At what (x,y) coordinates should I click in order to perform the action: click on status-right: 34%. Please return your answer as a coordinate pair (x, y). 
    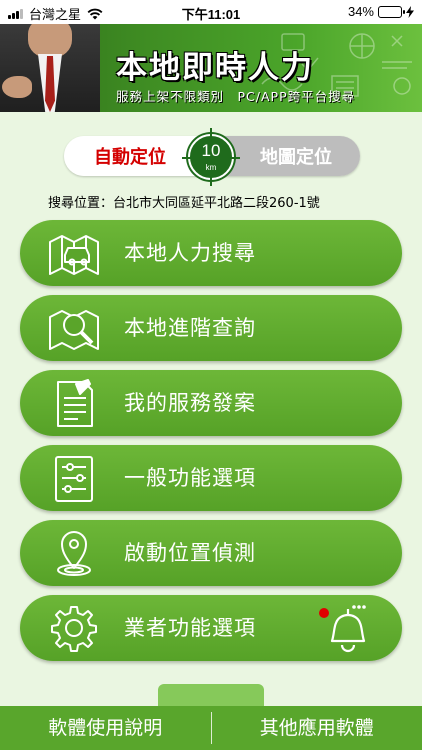
    Looking at the image, I should click on (381, 11).